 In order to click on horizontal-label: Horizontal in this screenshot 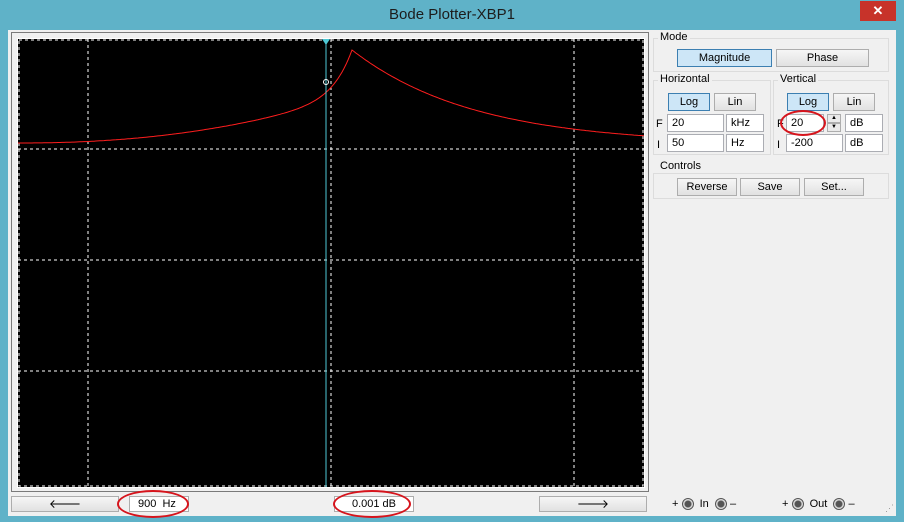, I will do `click(685, 79)`.